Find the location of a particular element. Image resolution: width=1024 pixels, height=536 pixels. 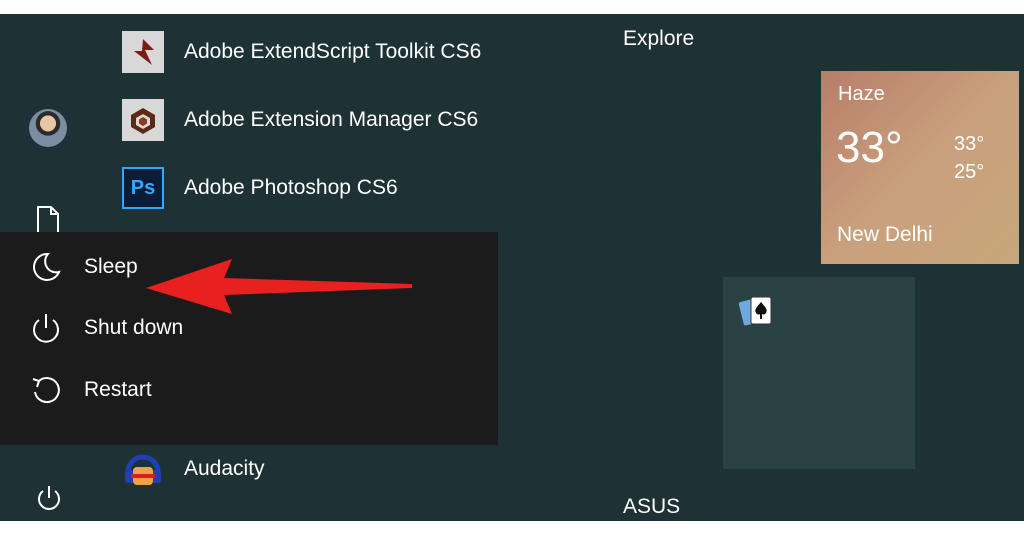

photoshop-icon: Ps is located at coordinates (143, 188).